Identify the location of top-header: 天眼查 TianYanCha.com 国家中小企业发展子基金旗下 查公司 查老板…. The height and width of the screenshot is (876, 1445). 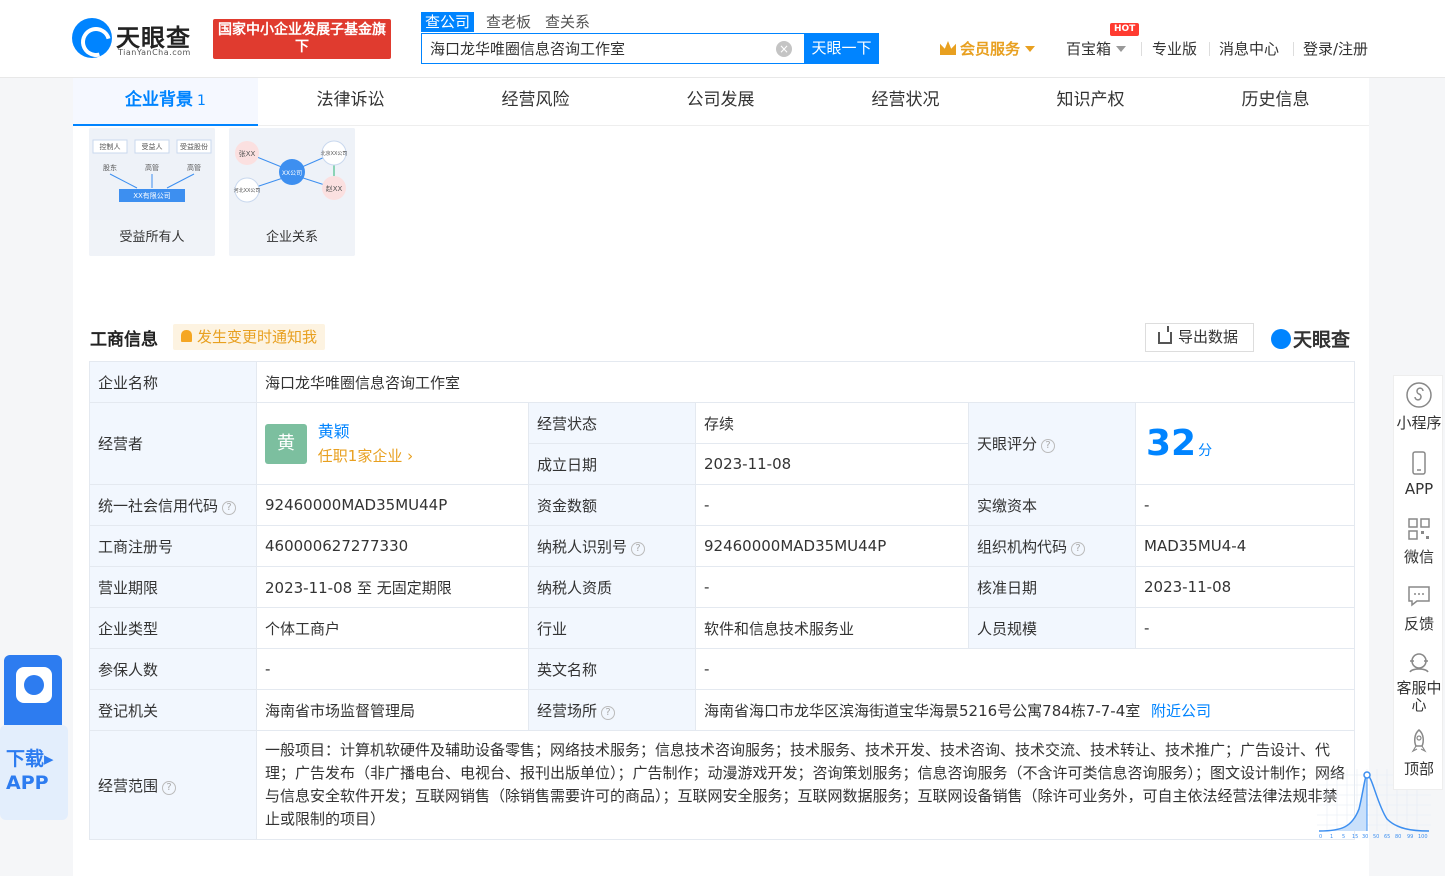
(722, 39).